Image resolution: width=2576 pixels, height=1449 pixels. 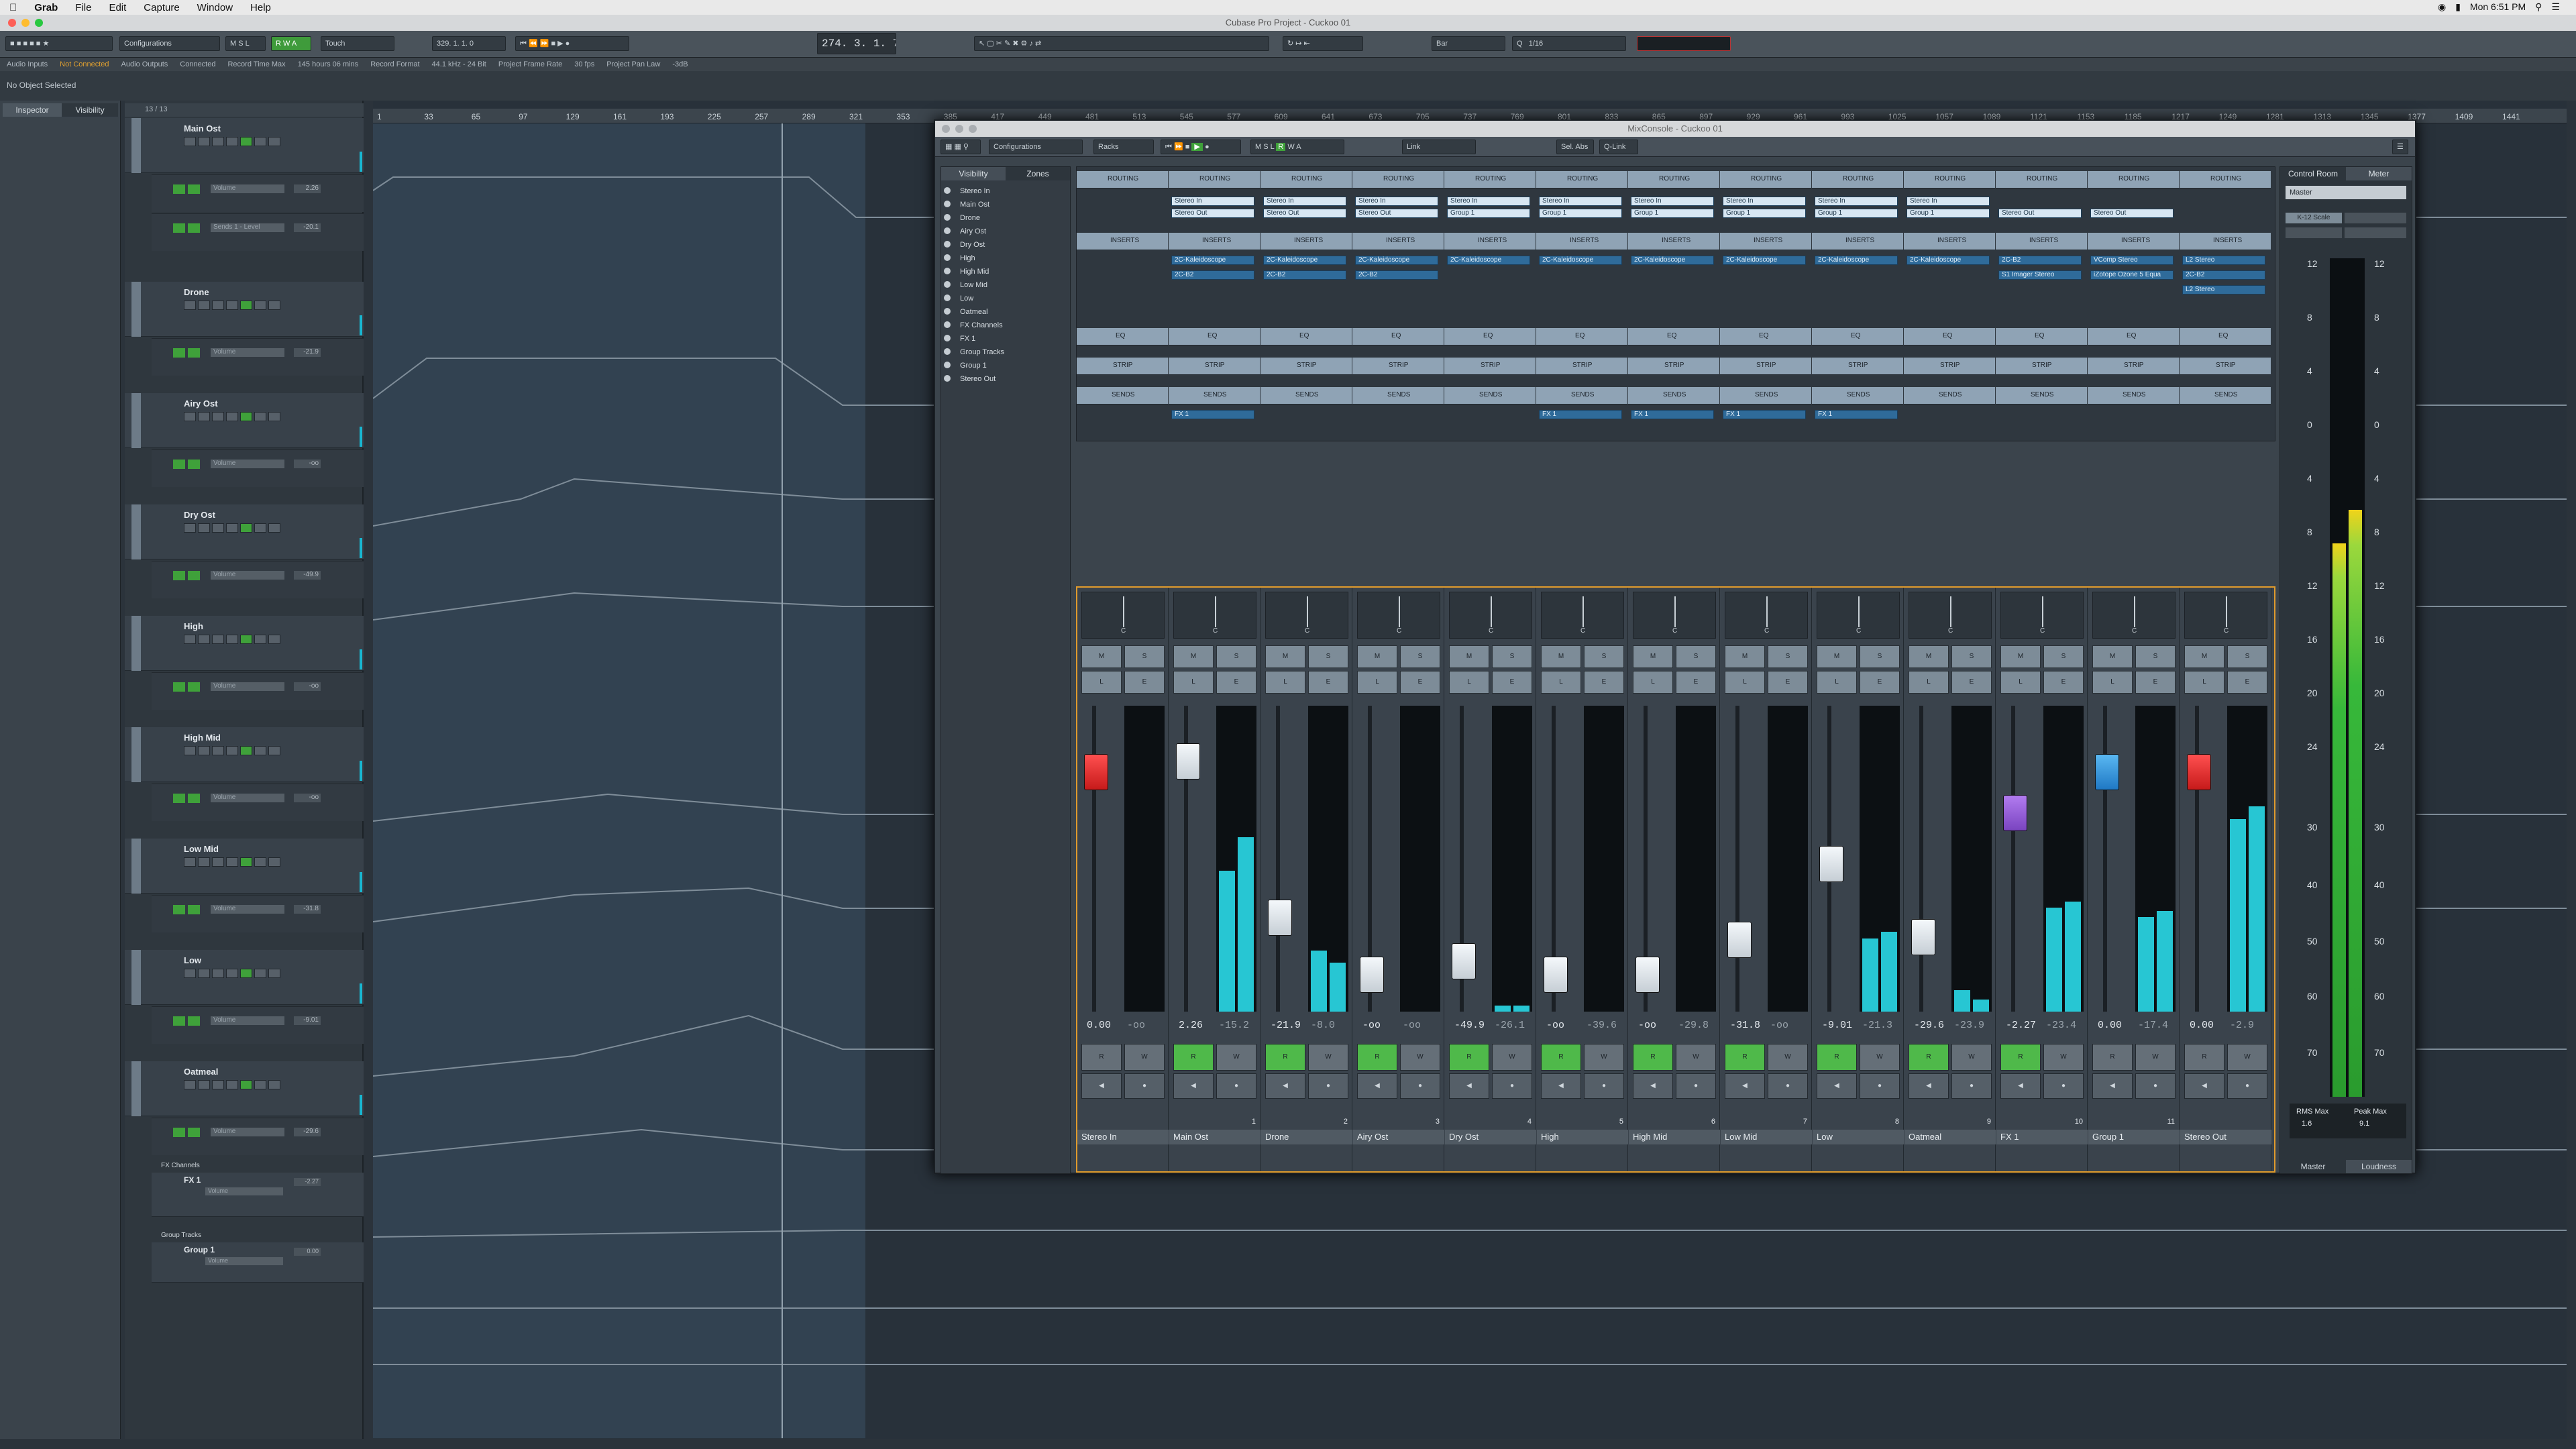 I want to click on transport-buttons: ⏮ ⏪ ⏩ ■ ▶ ●, so click(x=572, y=43).